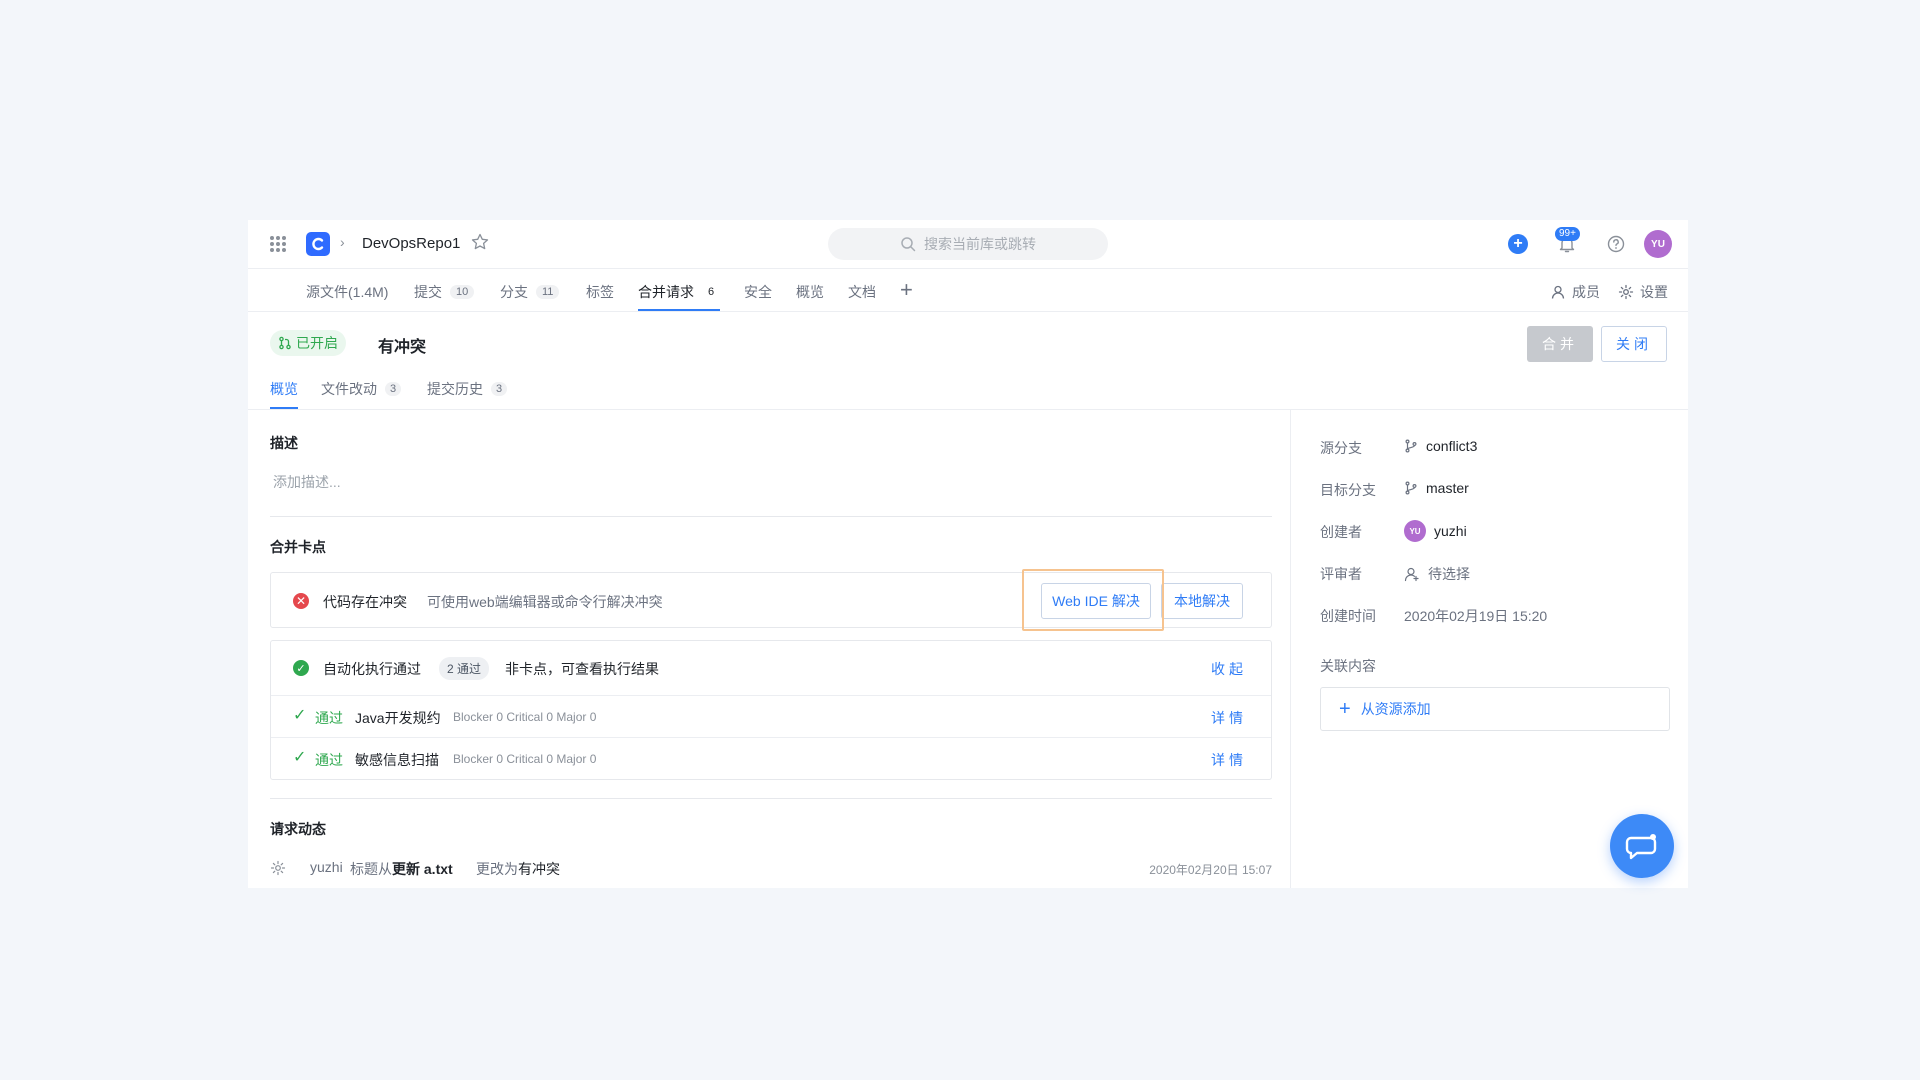  I want to click on search-input: 搜索当前库或跳转, so click(968, 244).